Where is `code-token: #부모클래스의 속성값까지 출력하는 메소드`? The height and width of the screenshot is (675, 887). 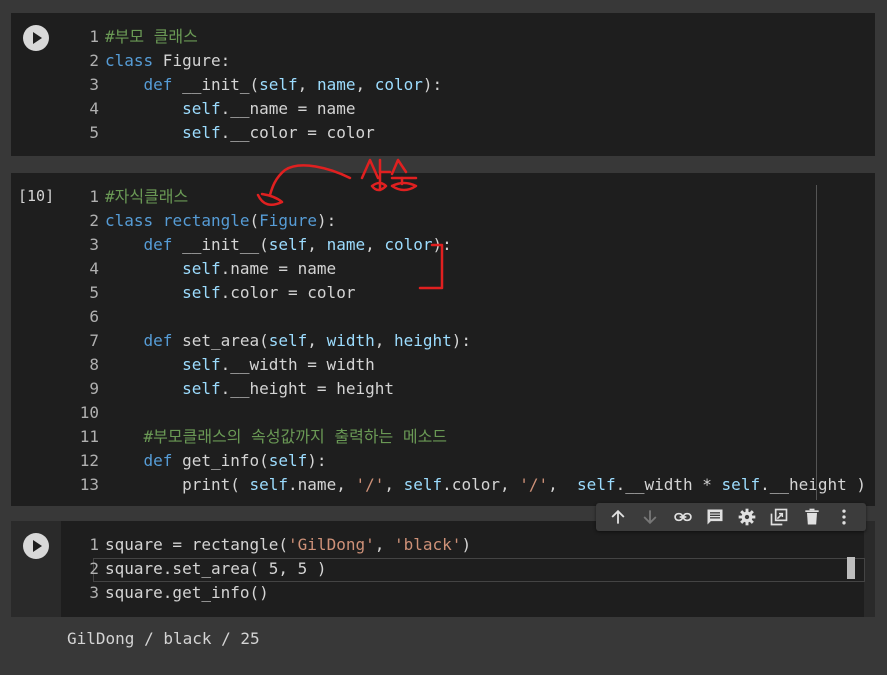
code-token: #부모클래스의 속성값까지 출력하는 메소드 is located at coordinates (295, 436).